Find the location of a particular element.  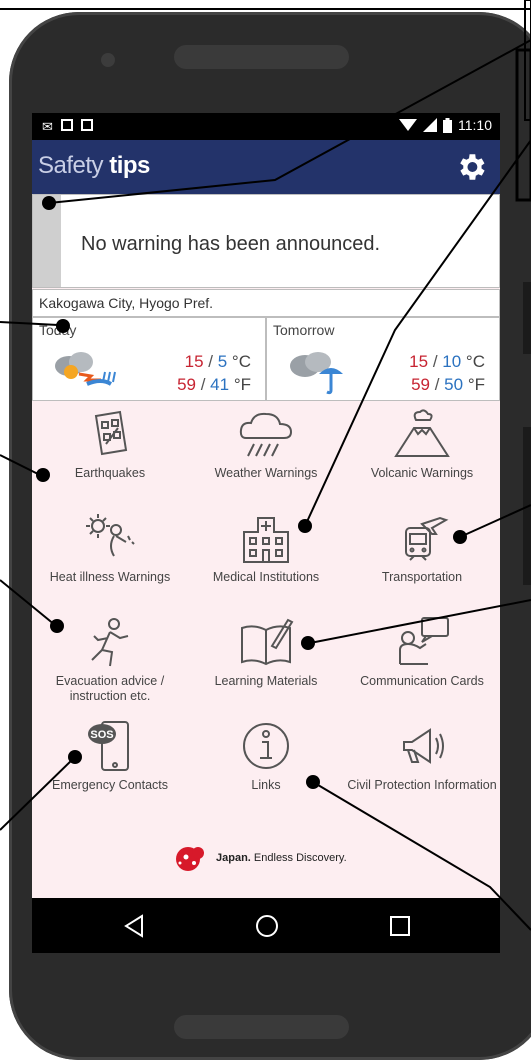

cloud-storm-icon is located at coordinates (85, 369).